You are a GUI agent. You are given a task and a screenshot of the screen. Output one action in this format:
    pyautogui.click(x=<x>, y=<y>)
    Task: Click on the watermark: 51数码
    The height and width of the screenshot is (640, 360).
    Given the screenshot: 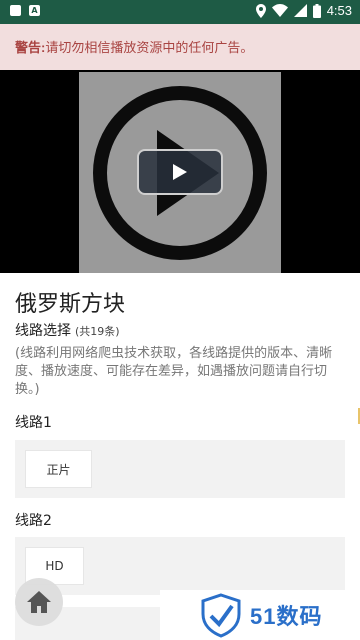 What is the action you would take?
    pyautogui.click(x=260, y=615)
    